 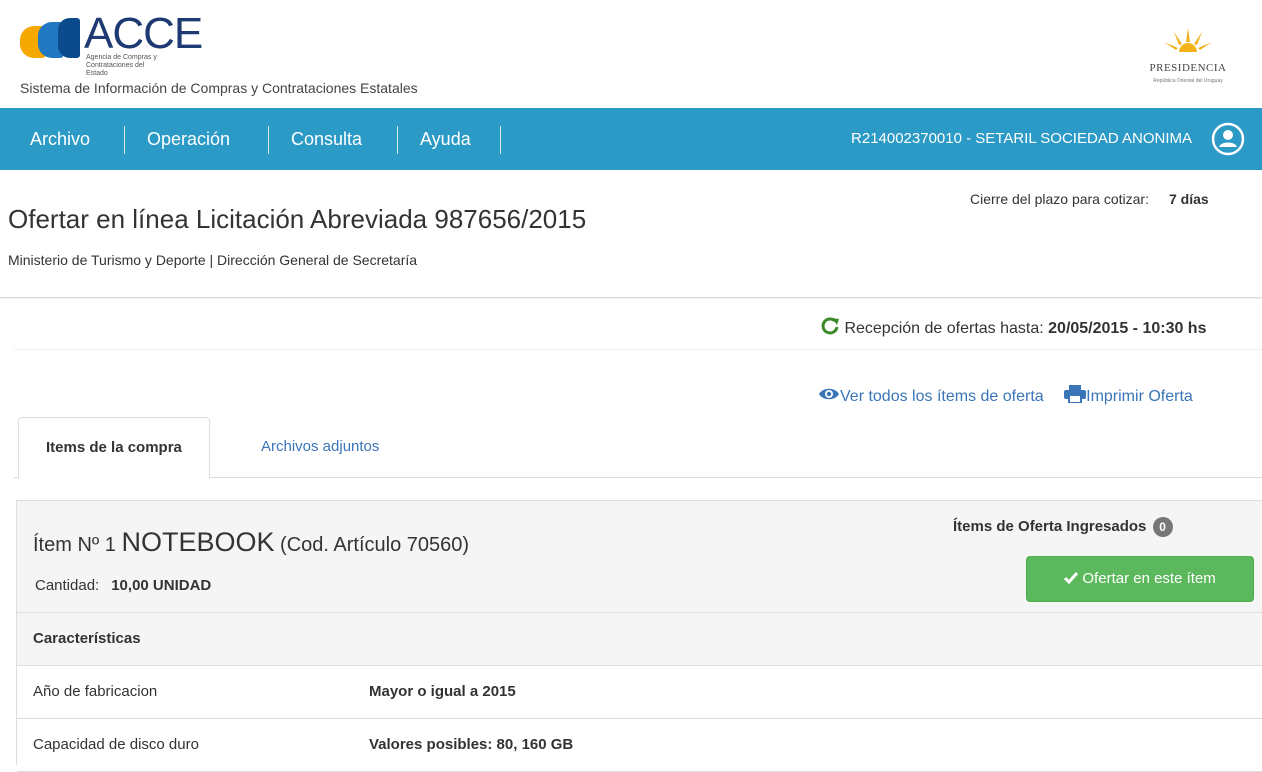 I want to click on refresh-icon, so click(x=830, y=326).